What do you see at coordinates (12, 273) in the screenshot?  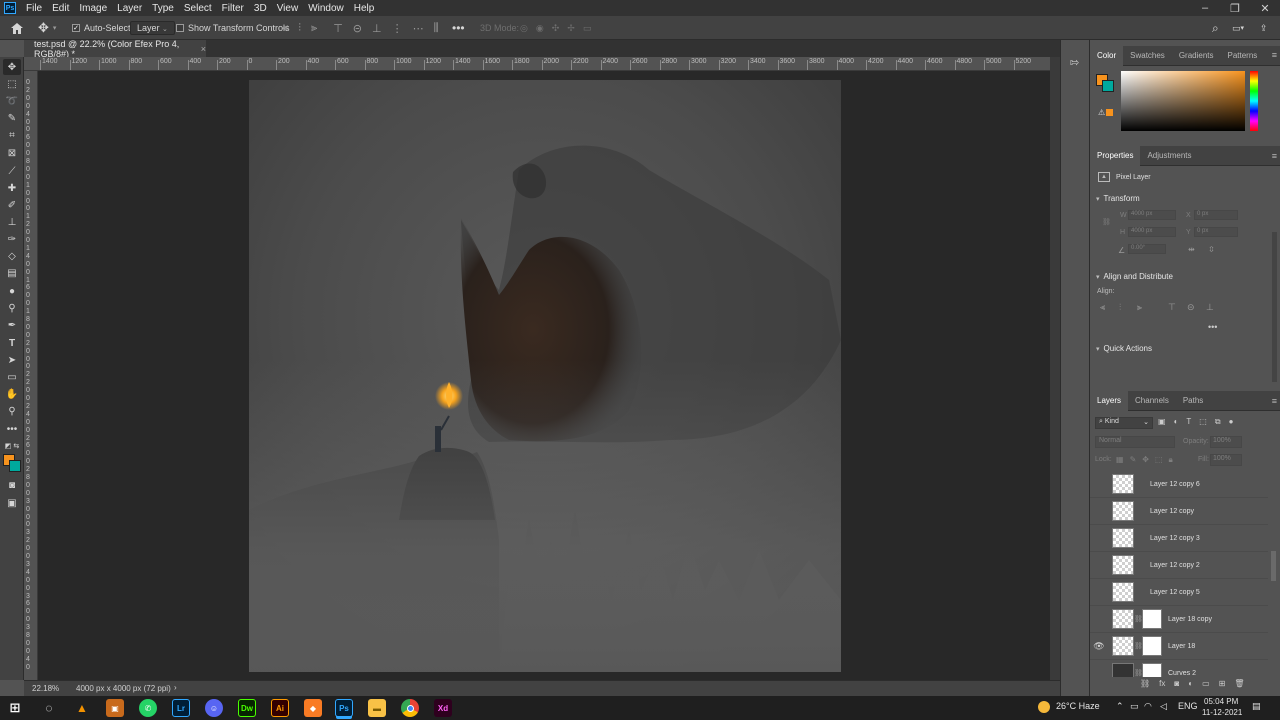 I see `gradient-tool-icon: ▤` at bounding box center [12, 273].